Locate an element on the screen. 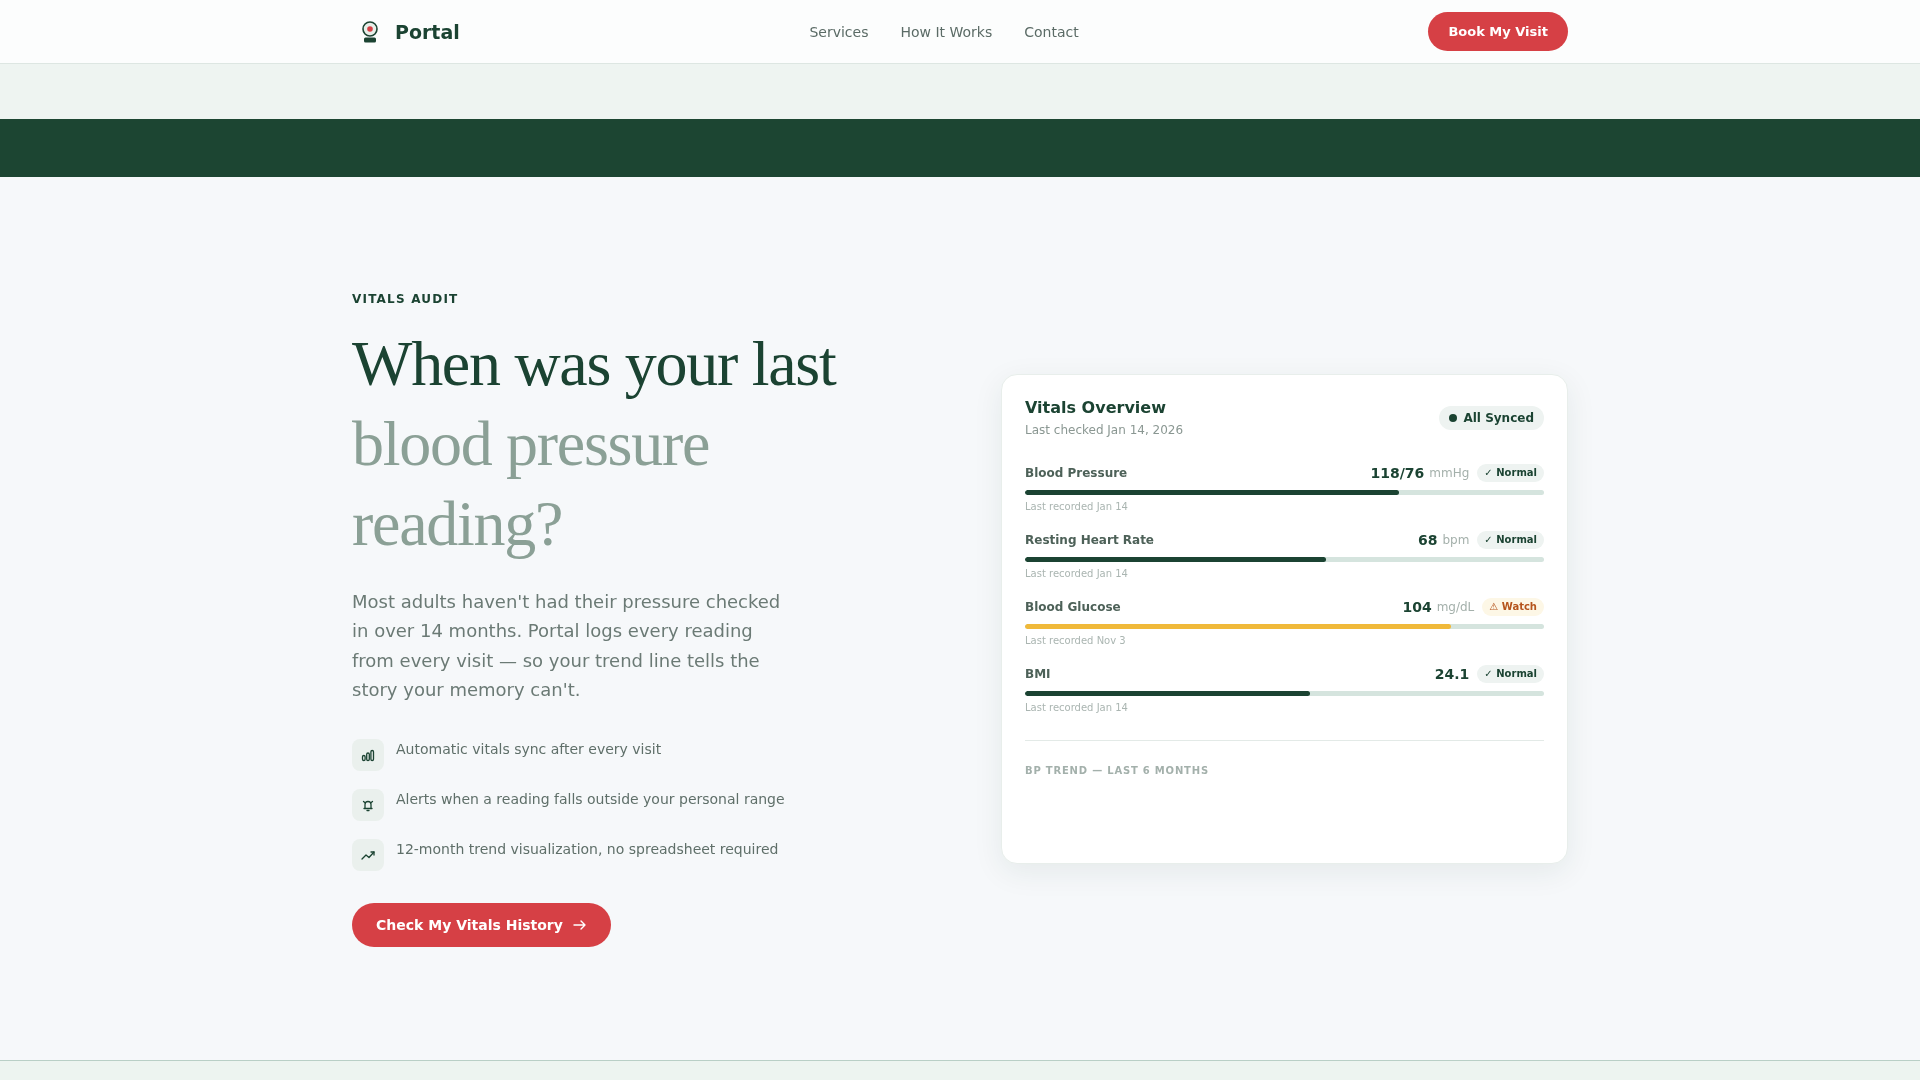 The width and height of the screenshot is (1920, 1080). recorded-date: Last recorded Nov 3 is located at coordinates (1076, 640).